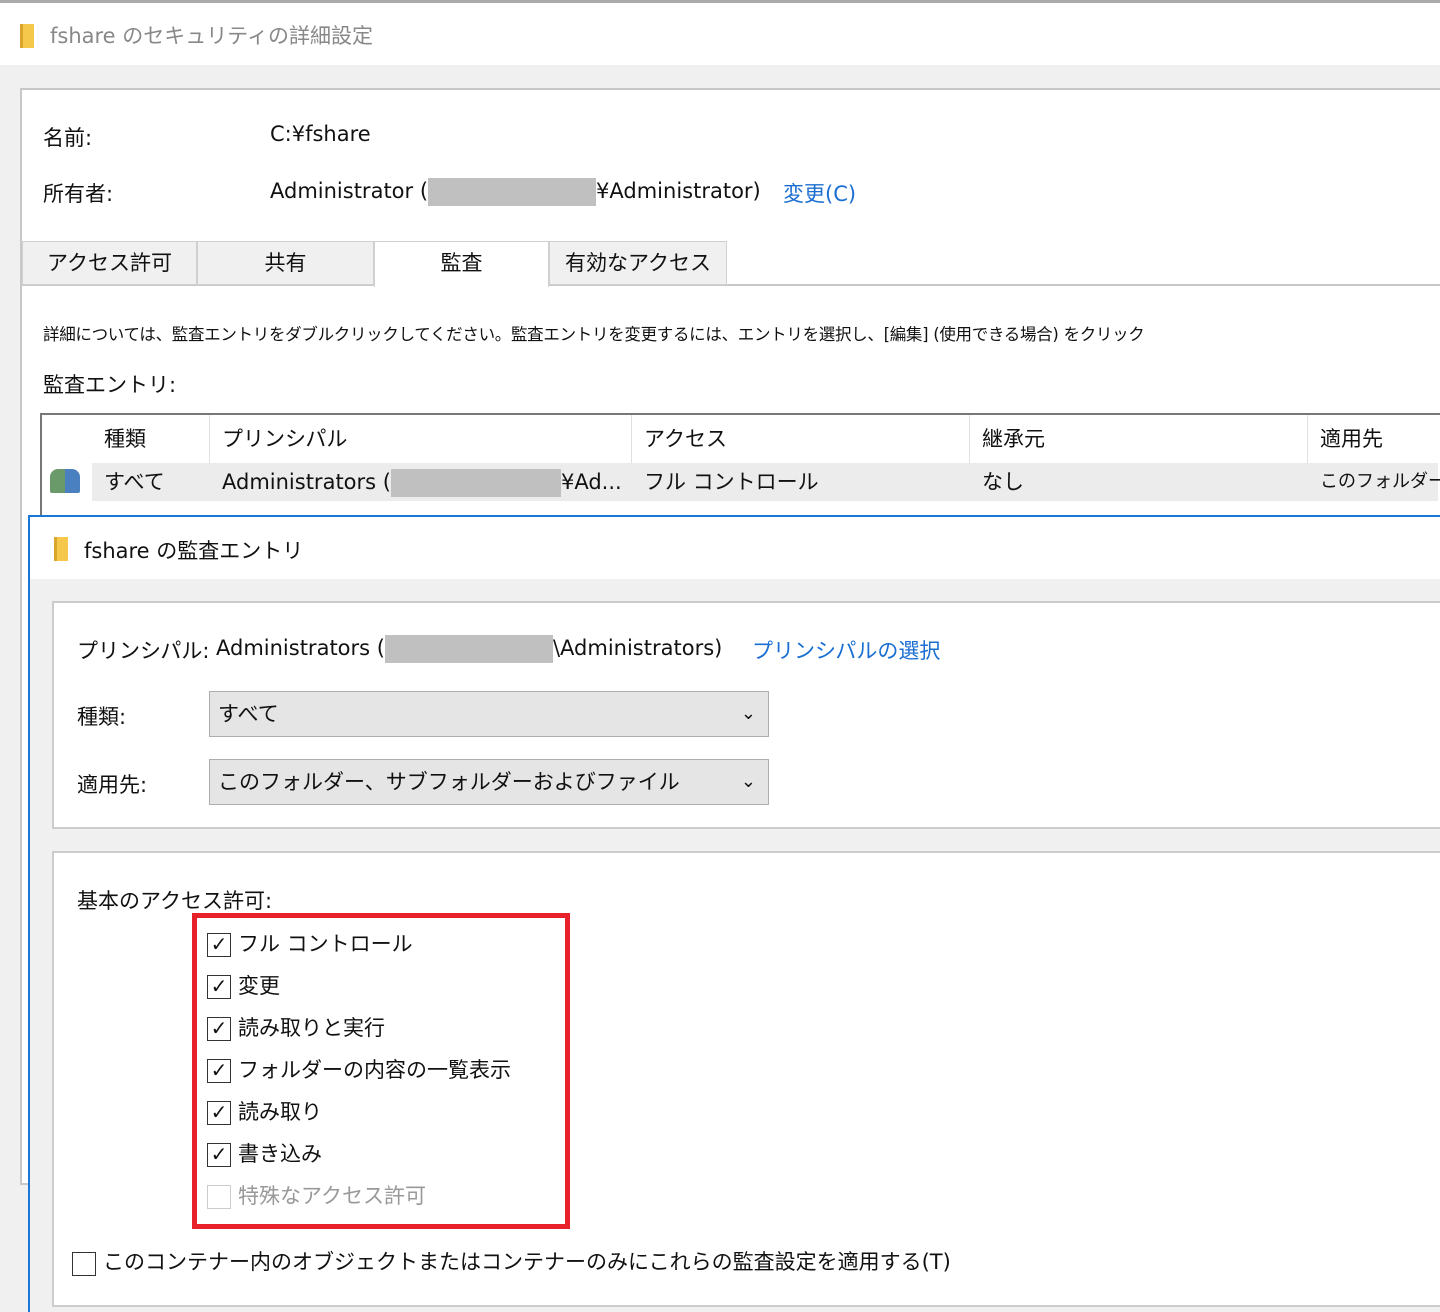  What do you see at coordinates (219, 1197) in the screenshot?
I see `checkbox-special` at bounding box center [219, 1197].